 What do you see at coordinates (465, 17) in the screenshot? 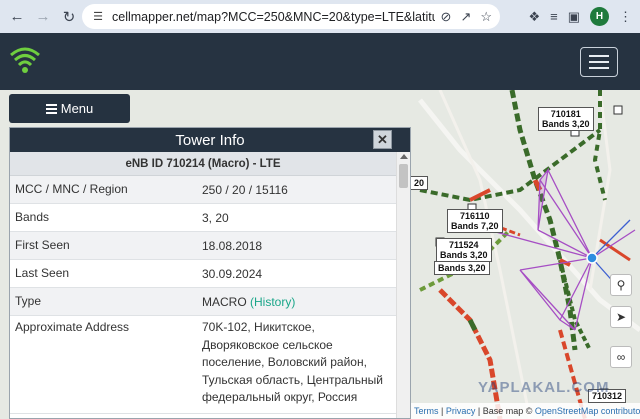
I see `share-icon: ↗` at bounding box center [465, 17].